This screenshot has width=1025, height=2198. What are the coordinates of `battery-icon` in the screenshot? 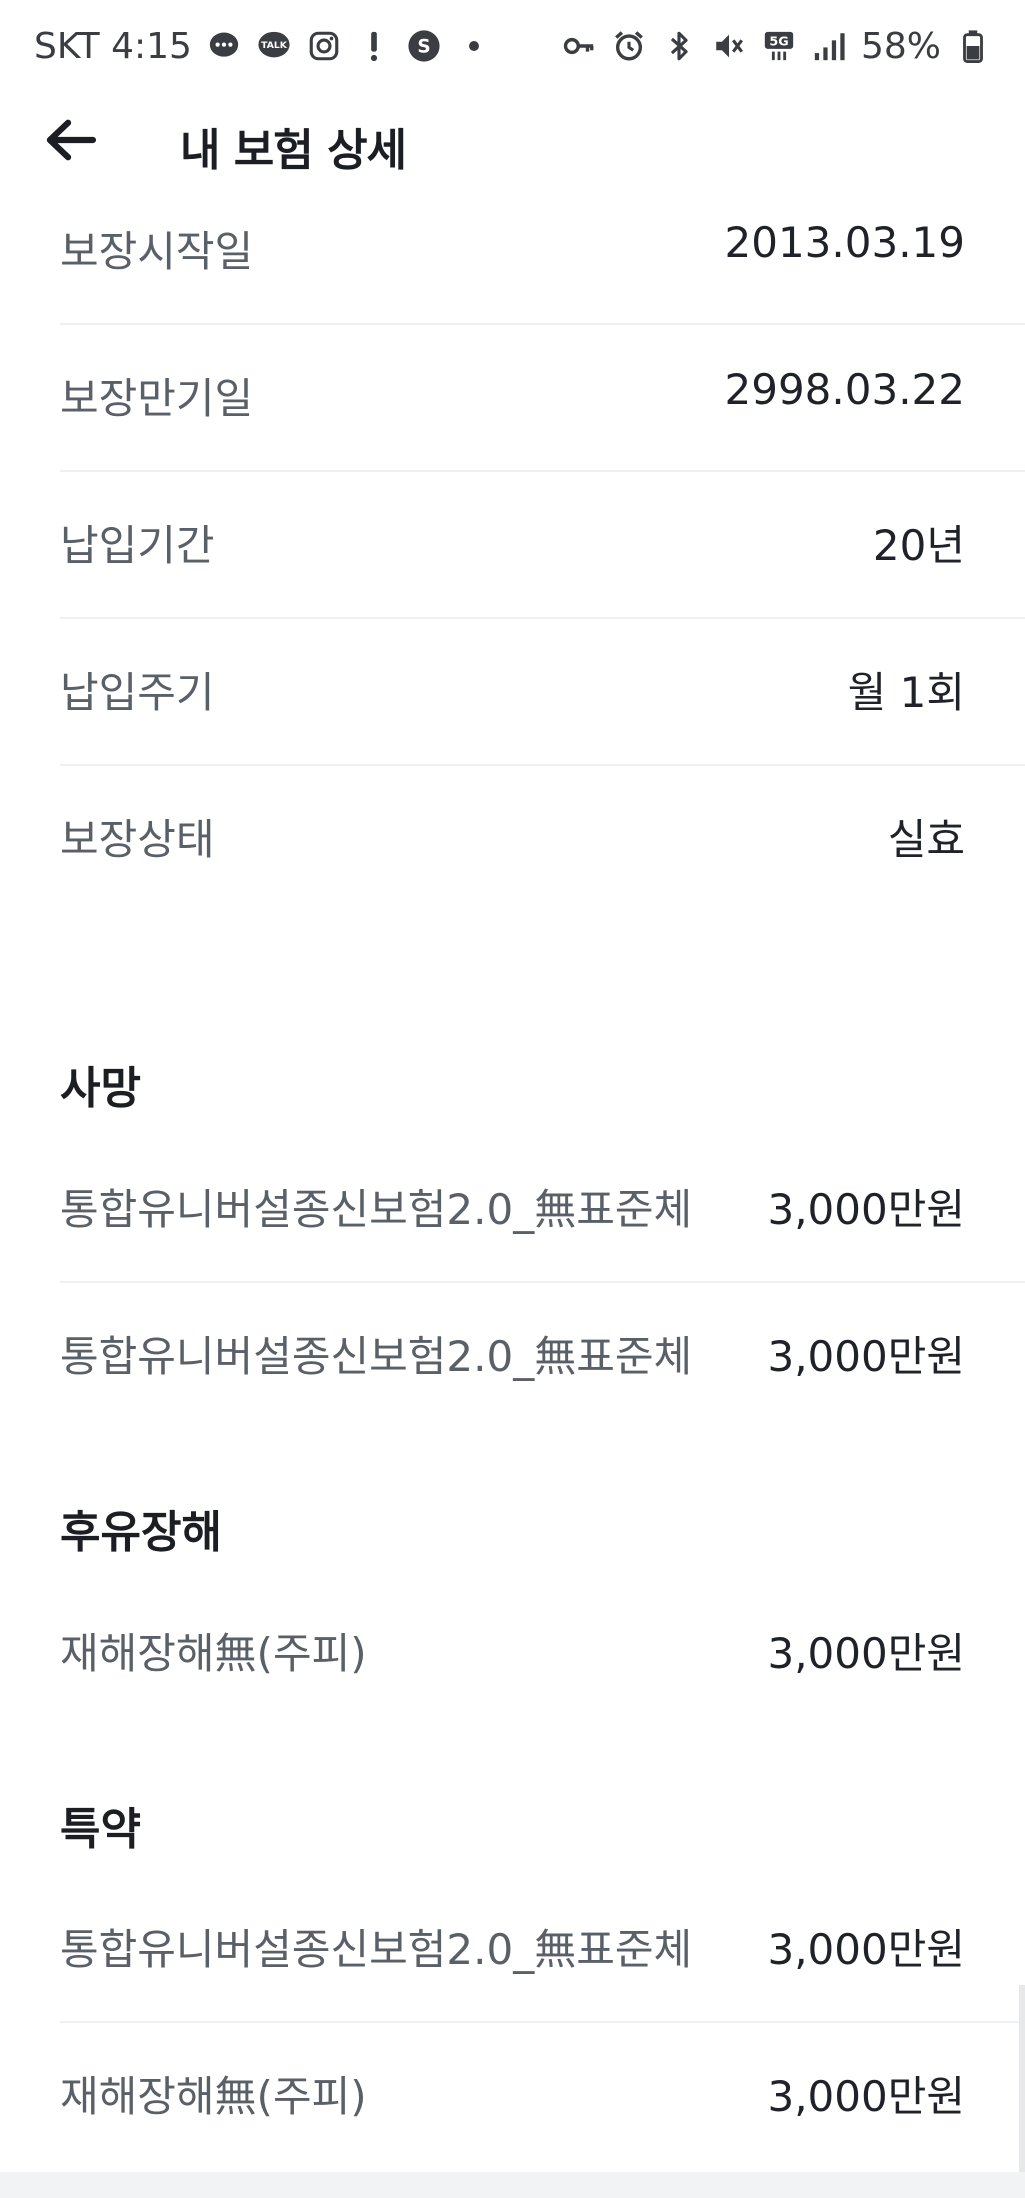 It's located at (973, 46).